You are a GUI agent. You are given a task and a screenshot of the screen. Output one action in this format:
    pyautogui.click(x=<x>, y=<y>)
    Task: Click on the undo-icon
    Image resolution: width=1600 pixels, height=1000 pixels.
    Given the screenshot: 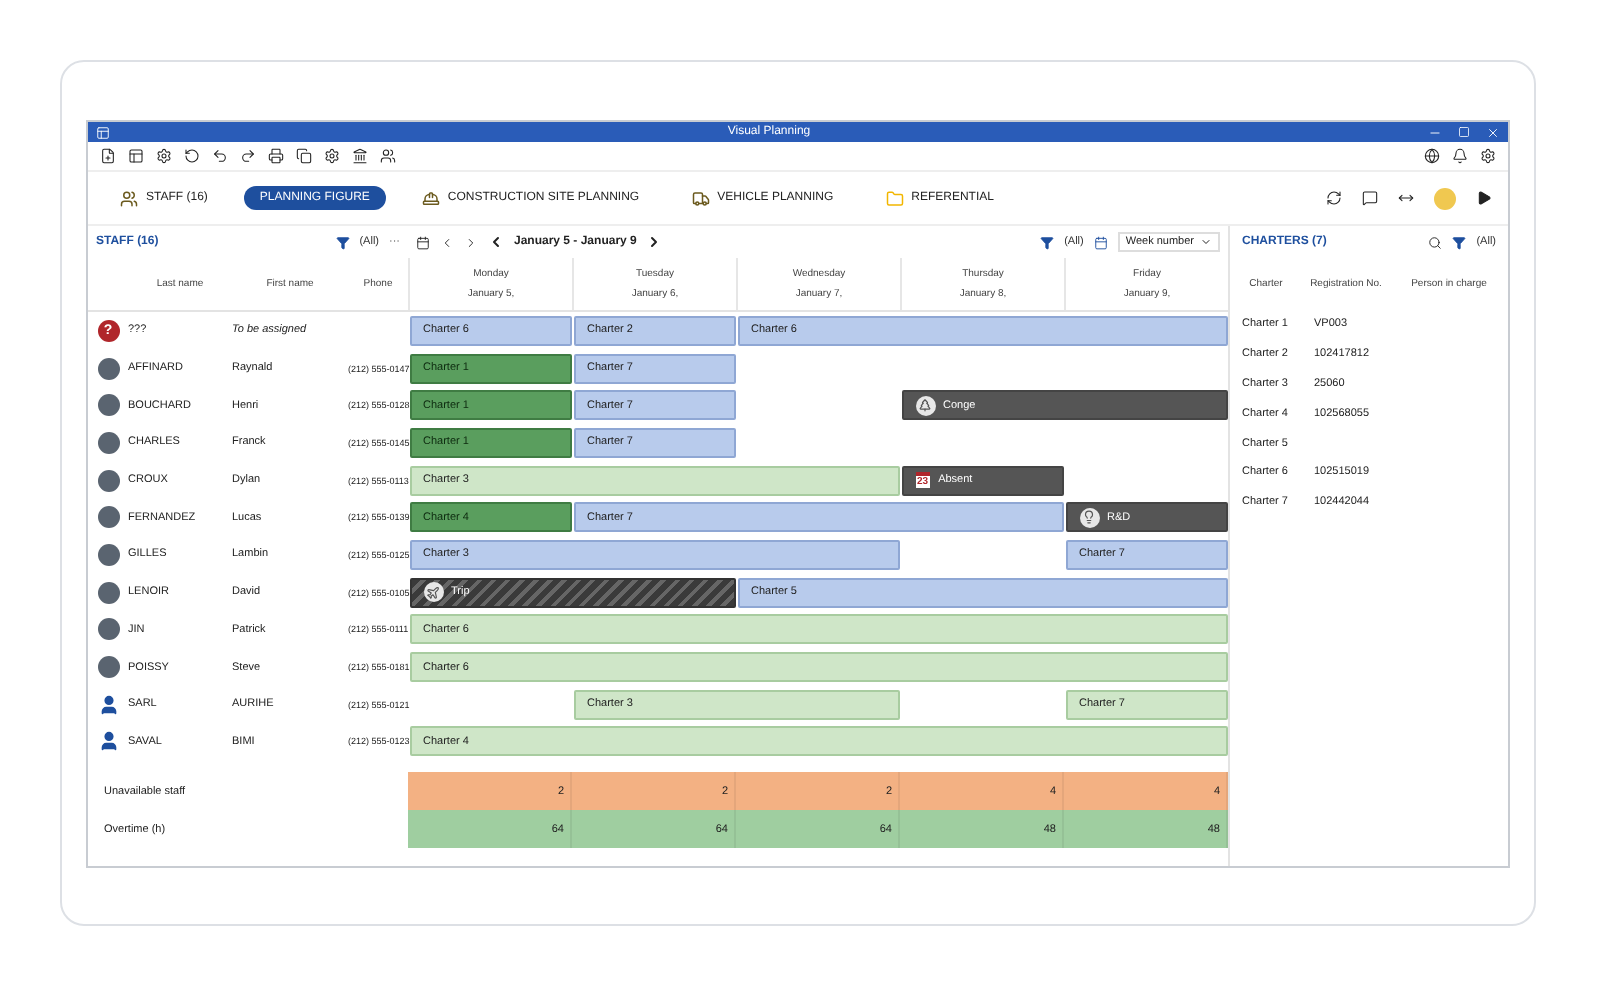 What is the action you would take?
    pyautogui.click(x=220, y=156)
    